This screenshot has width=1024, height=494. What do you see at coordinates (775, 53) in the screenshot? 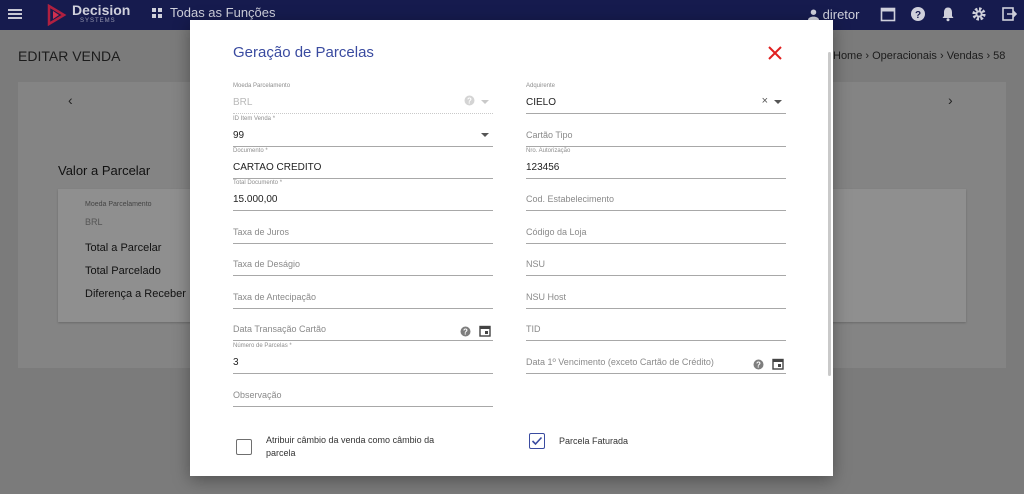
I see `close-icon` at bounding box center [775, 53].